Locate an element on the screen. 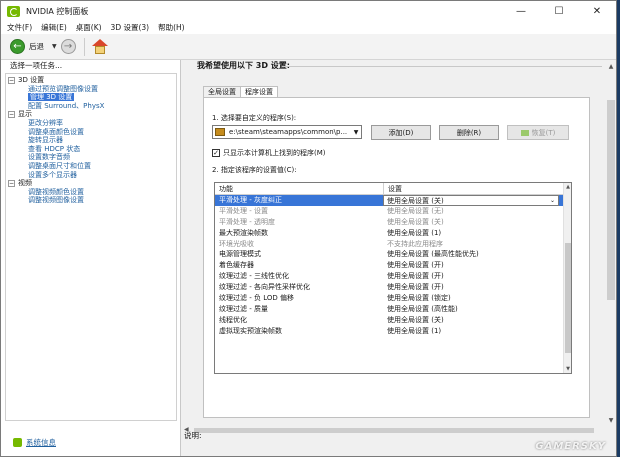 Image resolution: width=620 pixels, height=457 pixels. remove-button: 删除(R) is located at coordinates (469, 132).